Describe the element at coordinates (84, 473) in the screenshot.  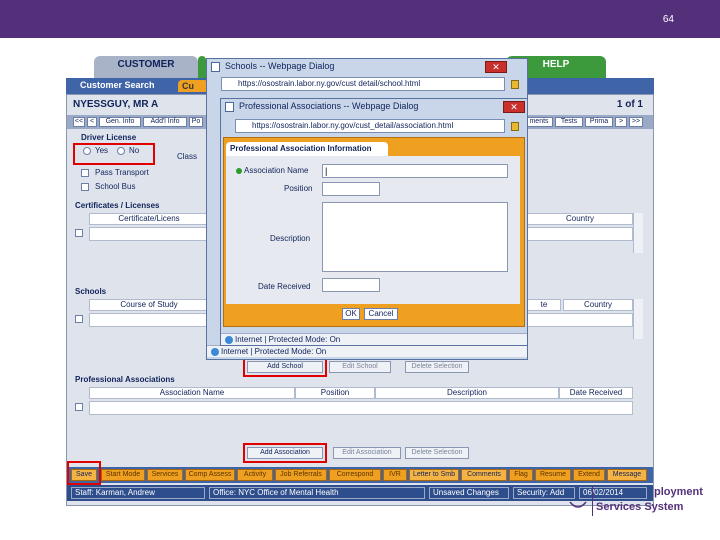
I see `highlight-save` at that location.